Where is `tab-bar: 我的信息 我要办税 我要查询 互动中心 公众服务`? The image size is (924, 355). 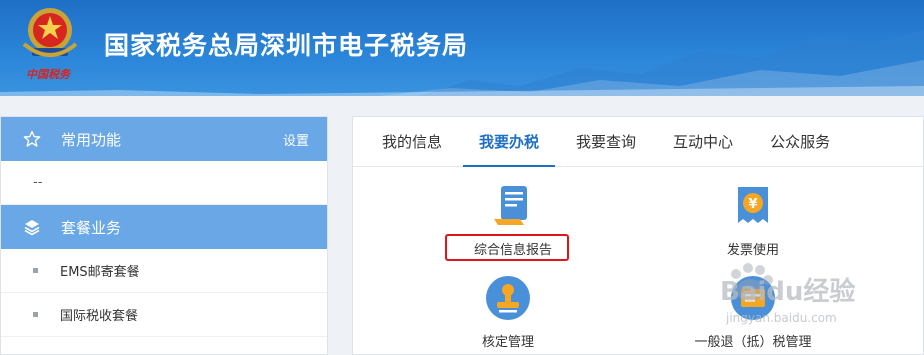 tab-bar: 我的信息 我要办税 我要查询 互动中心 公众服务 is located at coordinates (638, 142).